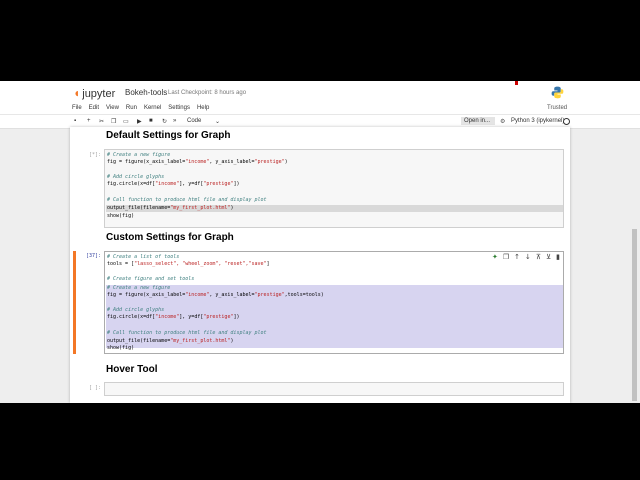 The image size is (640, 480). I want to click on code-line: # Create figure and set tools, so click(150, 279).